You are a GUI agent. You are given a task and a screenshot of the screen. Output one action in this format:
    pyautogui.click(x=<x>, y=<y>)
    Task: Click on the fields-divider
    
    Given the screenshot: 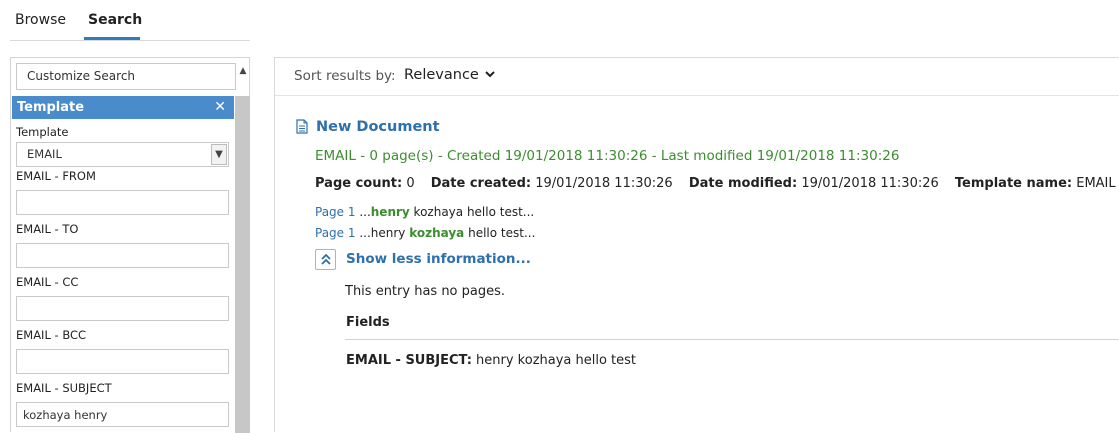 What is the action you would take?
    pyautogui.click(x=732, y=339)
    